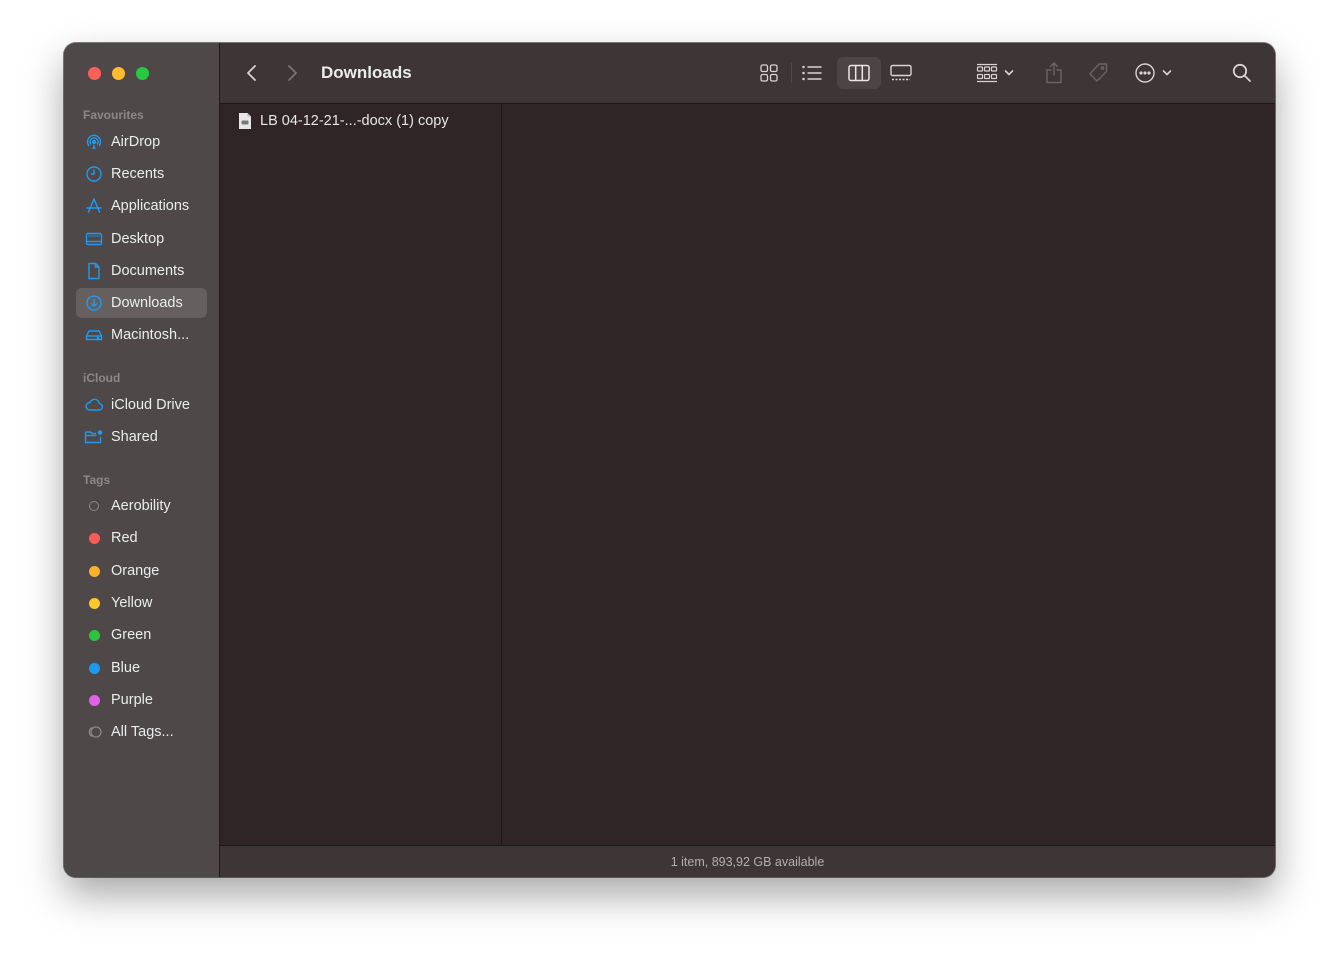 The image size is (1340, 963). I want to click on cloud-icon, so click(94, 405).